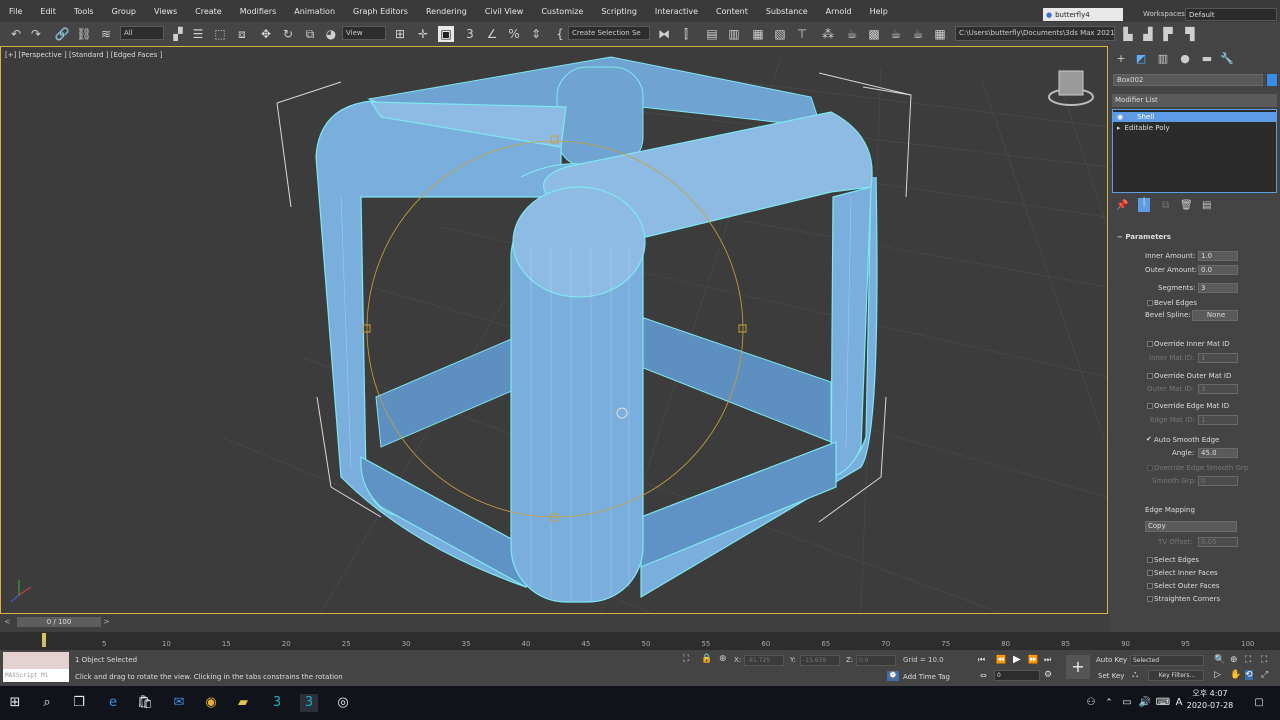 The height and width of the screenshot is (720, 1280). What do you see at coordinates (1188, 80) in the screenshot?
I see `object-name-field: Box002` at bounding box center [1188, 80].